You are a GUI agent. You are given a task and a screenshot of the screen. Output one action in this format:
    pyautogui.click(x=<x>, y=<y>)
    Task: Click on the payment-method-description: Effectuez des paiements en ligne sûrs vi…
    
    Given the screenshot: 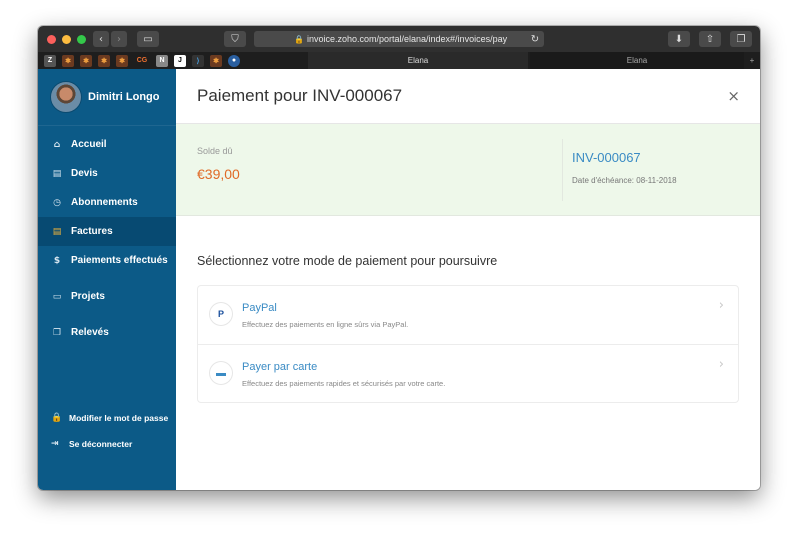 What is the action you would take?
    pyautogui.click(x=325, y=324)
    